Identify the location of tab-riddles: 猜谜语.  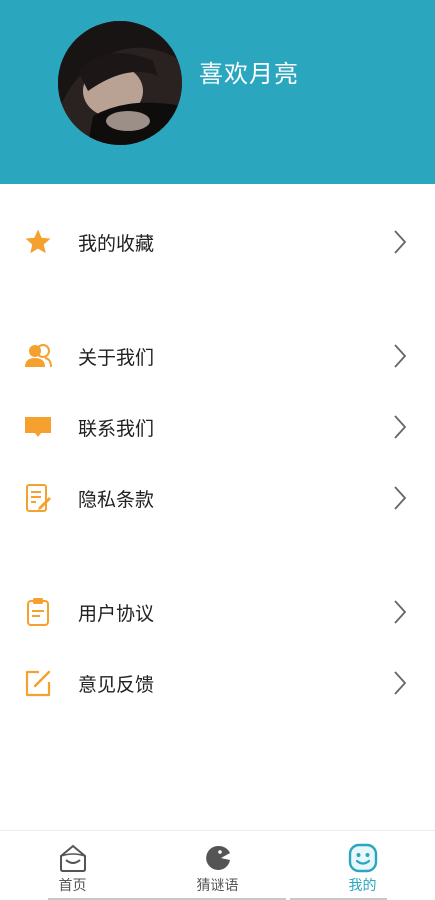
(217, 865).